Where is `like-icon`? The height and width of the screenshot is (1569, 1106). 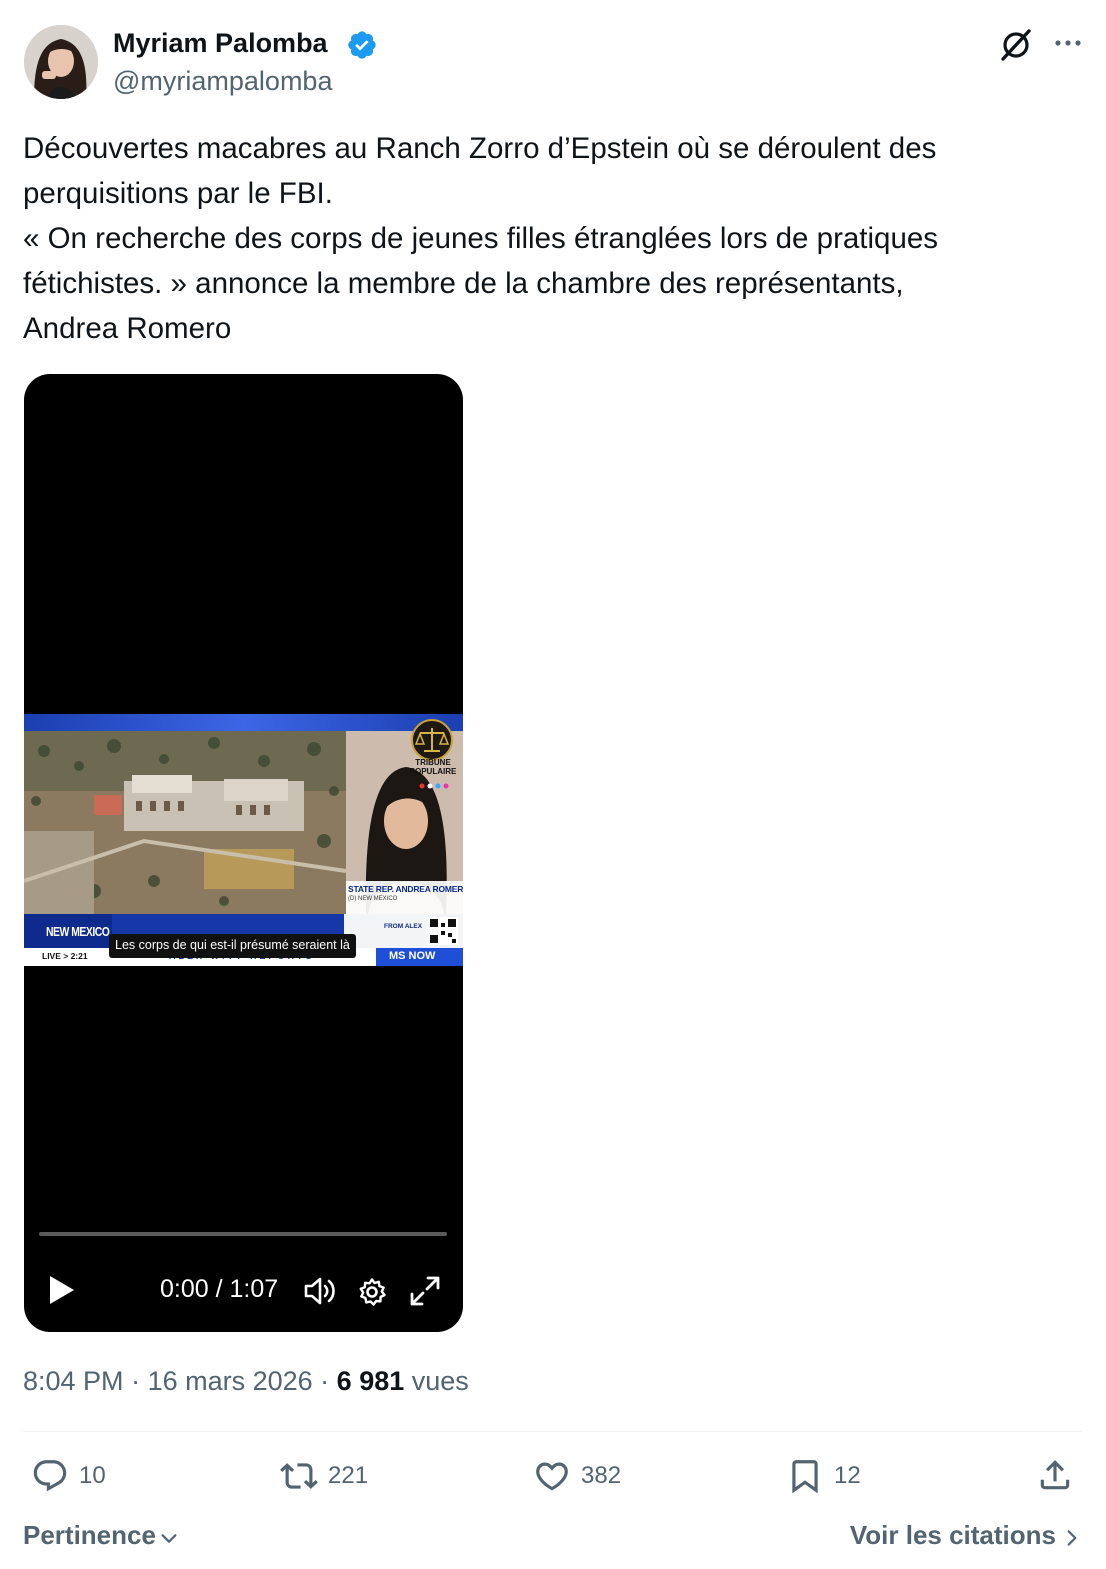 like-icon is located at coordinates (552, 1476).